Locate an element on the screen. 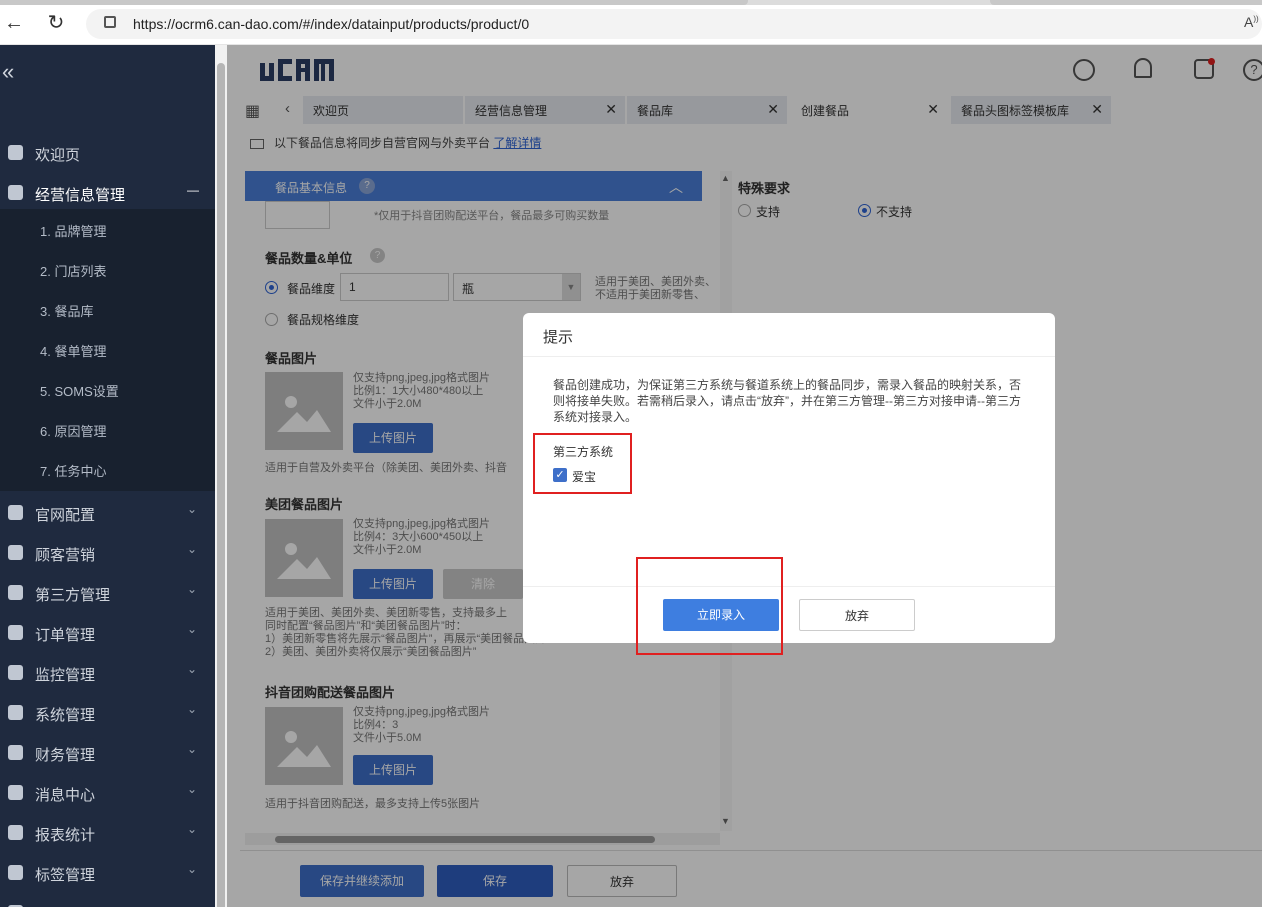 This screenshot has width=1262, height=907. sidebar-menu-label: 顾客营销 is located at coordinates (65, 555).